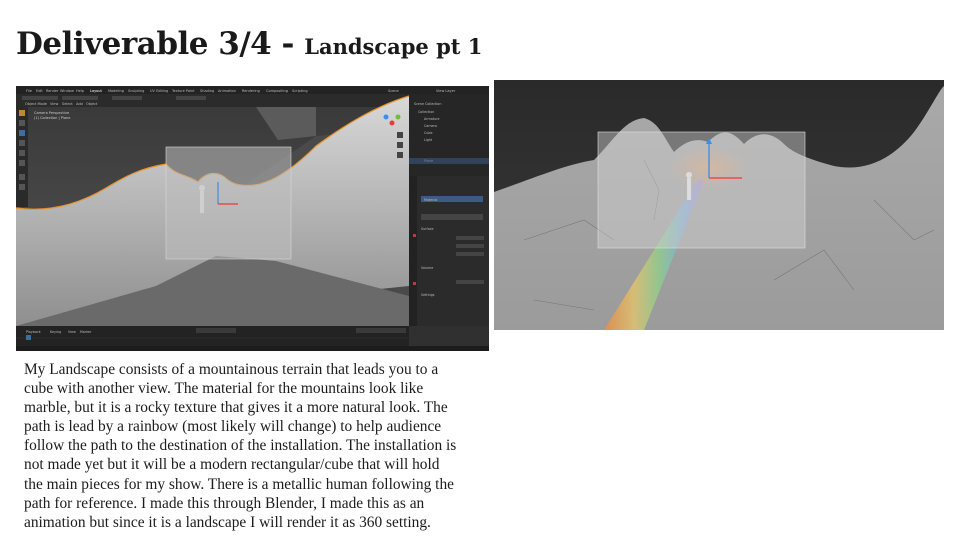 The width and height of the screenshot is (960, 540). Describe the element at coordinates (426, 112) in the screenshot. I see `outliner-collection: Collection` at that location.